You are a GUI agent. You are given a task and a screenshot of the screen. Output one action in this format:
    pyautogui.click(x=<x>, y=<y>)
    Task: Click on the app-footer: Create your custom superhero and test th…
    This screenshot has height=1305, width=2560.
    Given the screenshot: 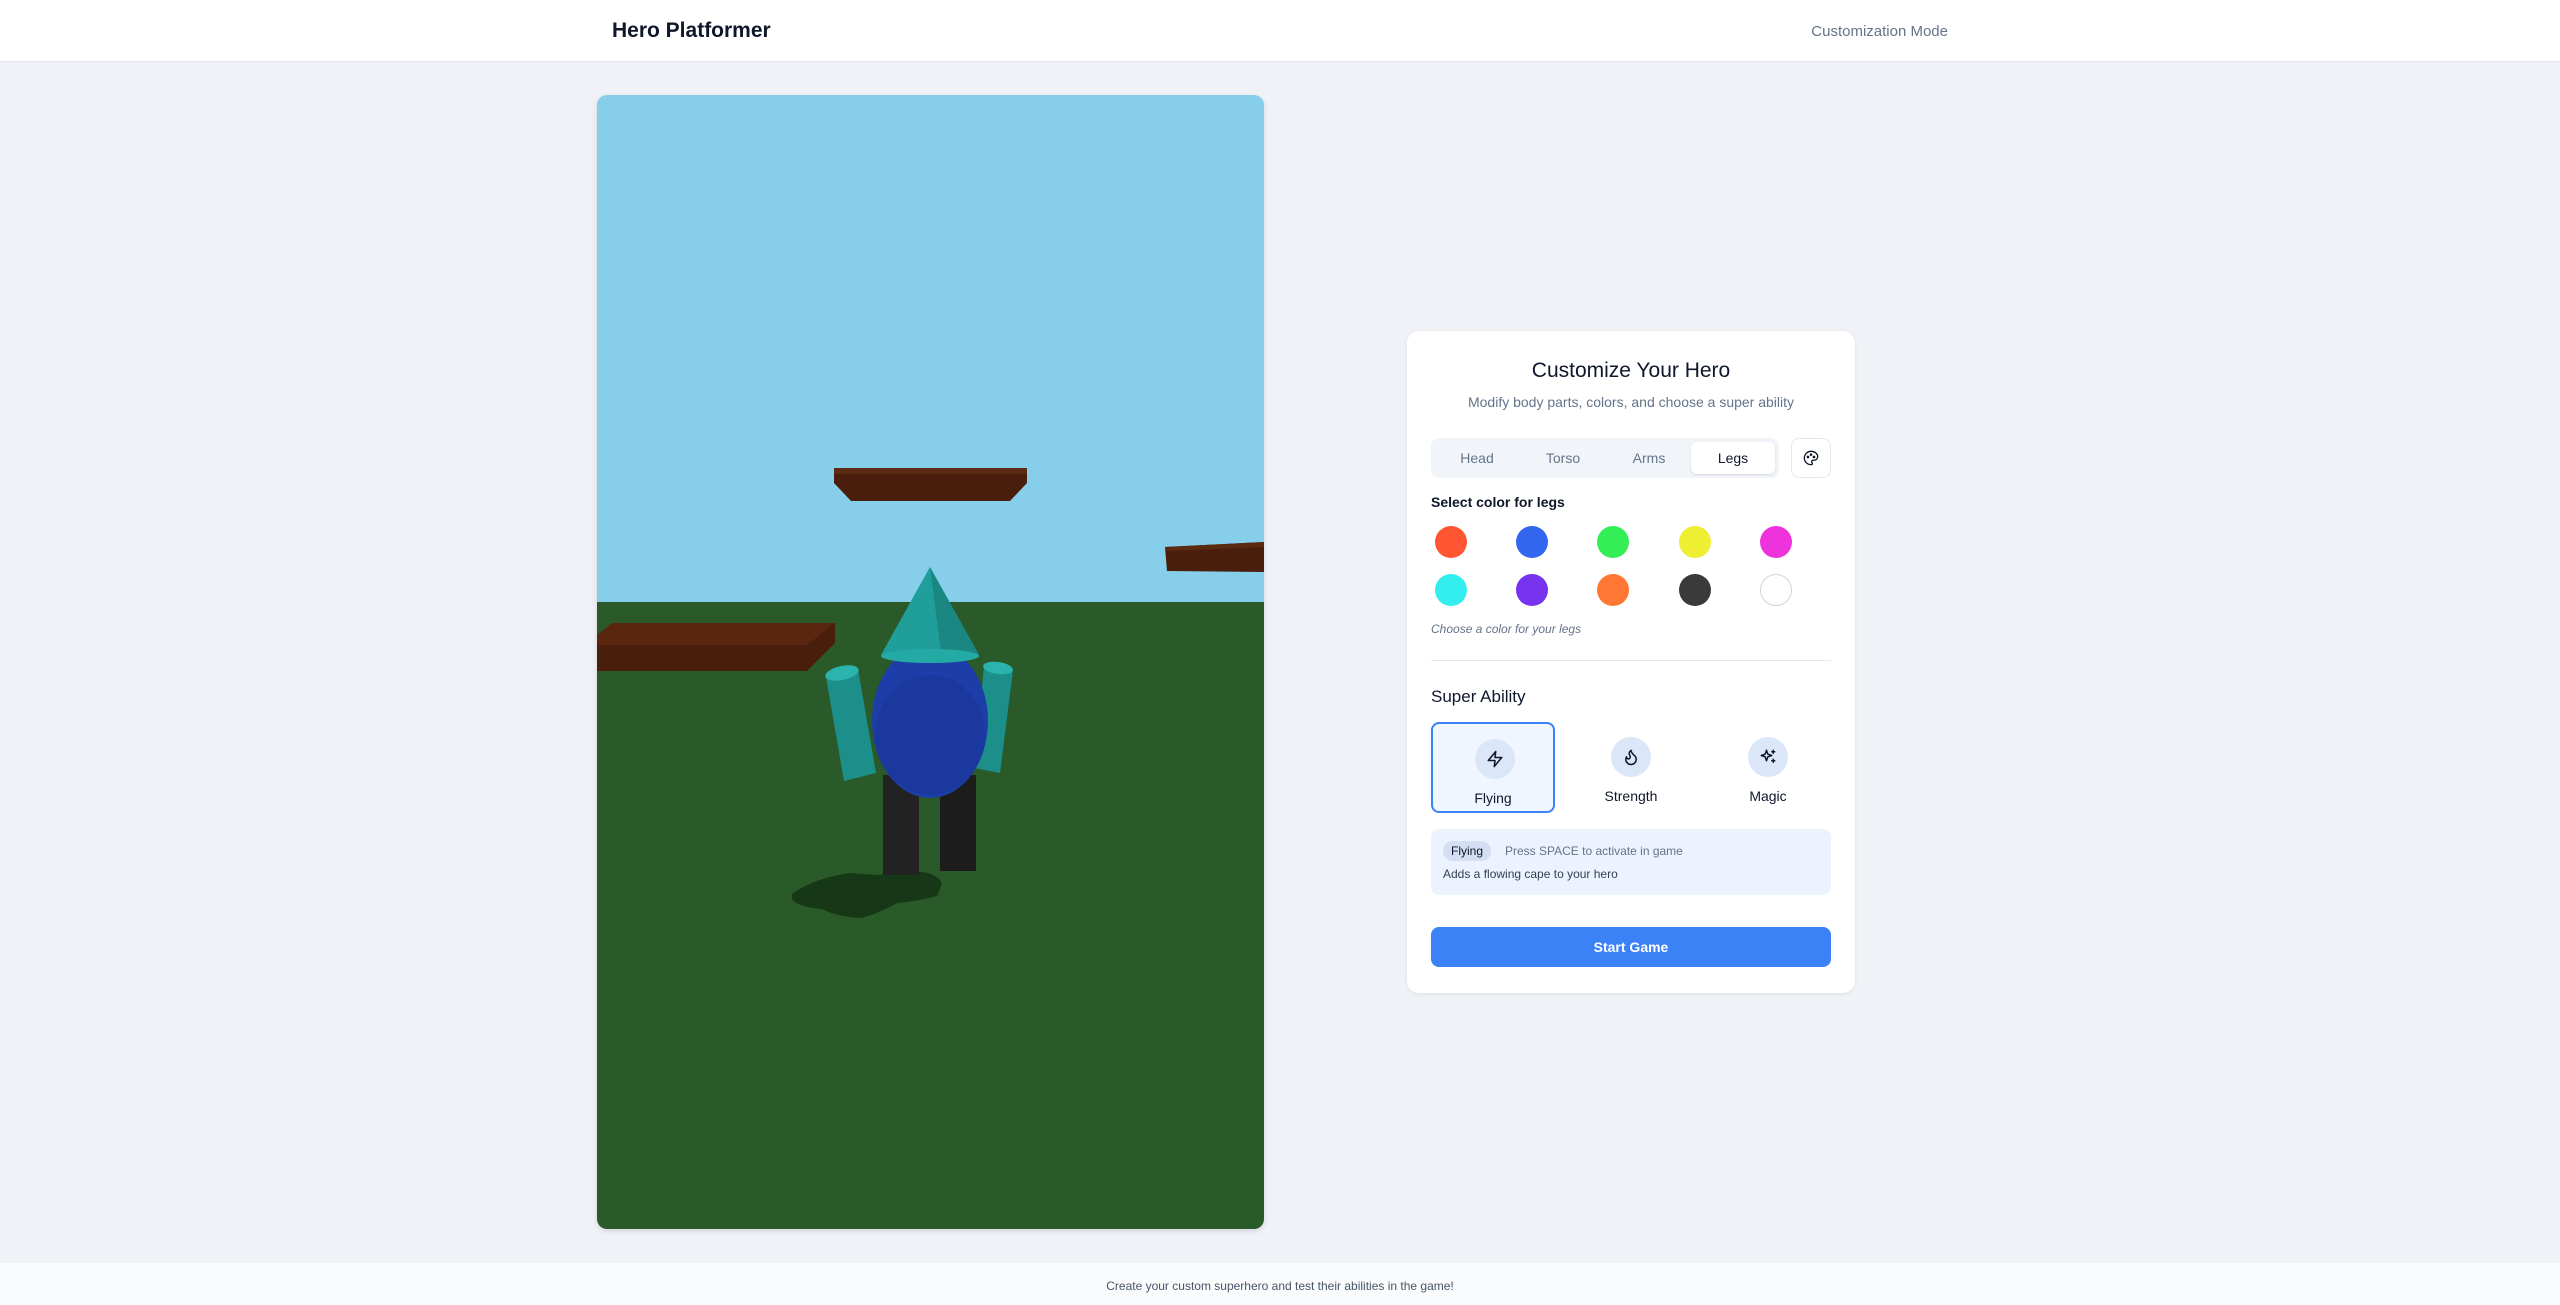 What is the action you would take?
    pyautogui.click(x=1280, y=1283)
    